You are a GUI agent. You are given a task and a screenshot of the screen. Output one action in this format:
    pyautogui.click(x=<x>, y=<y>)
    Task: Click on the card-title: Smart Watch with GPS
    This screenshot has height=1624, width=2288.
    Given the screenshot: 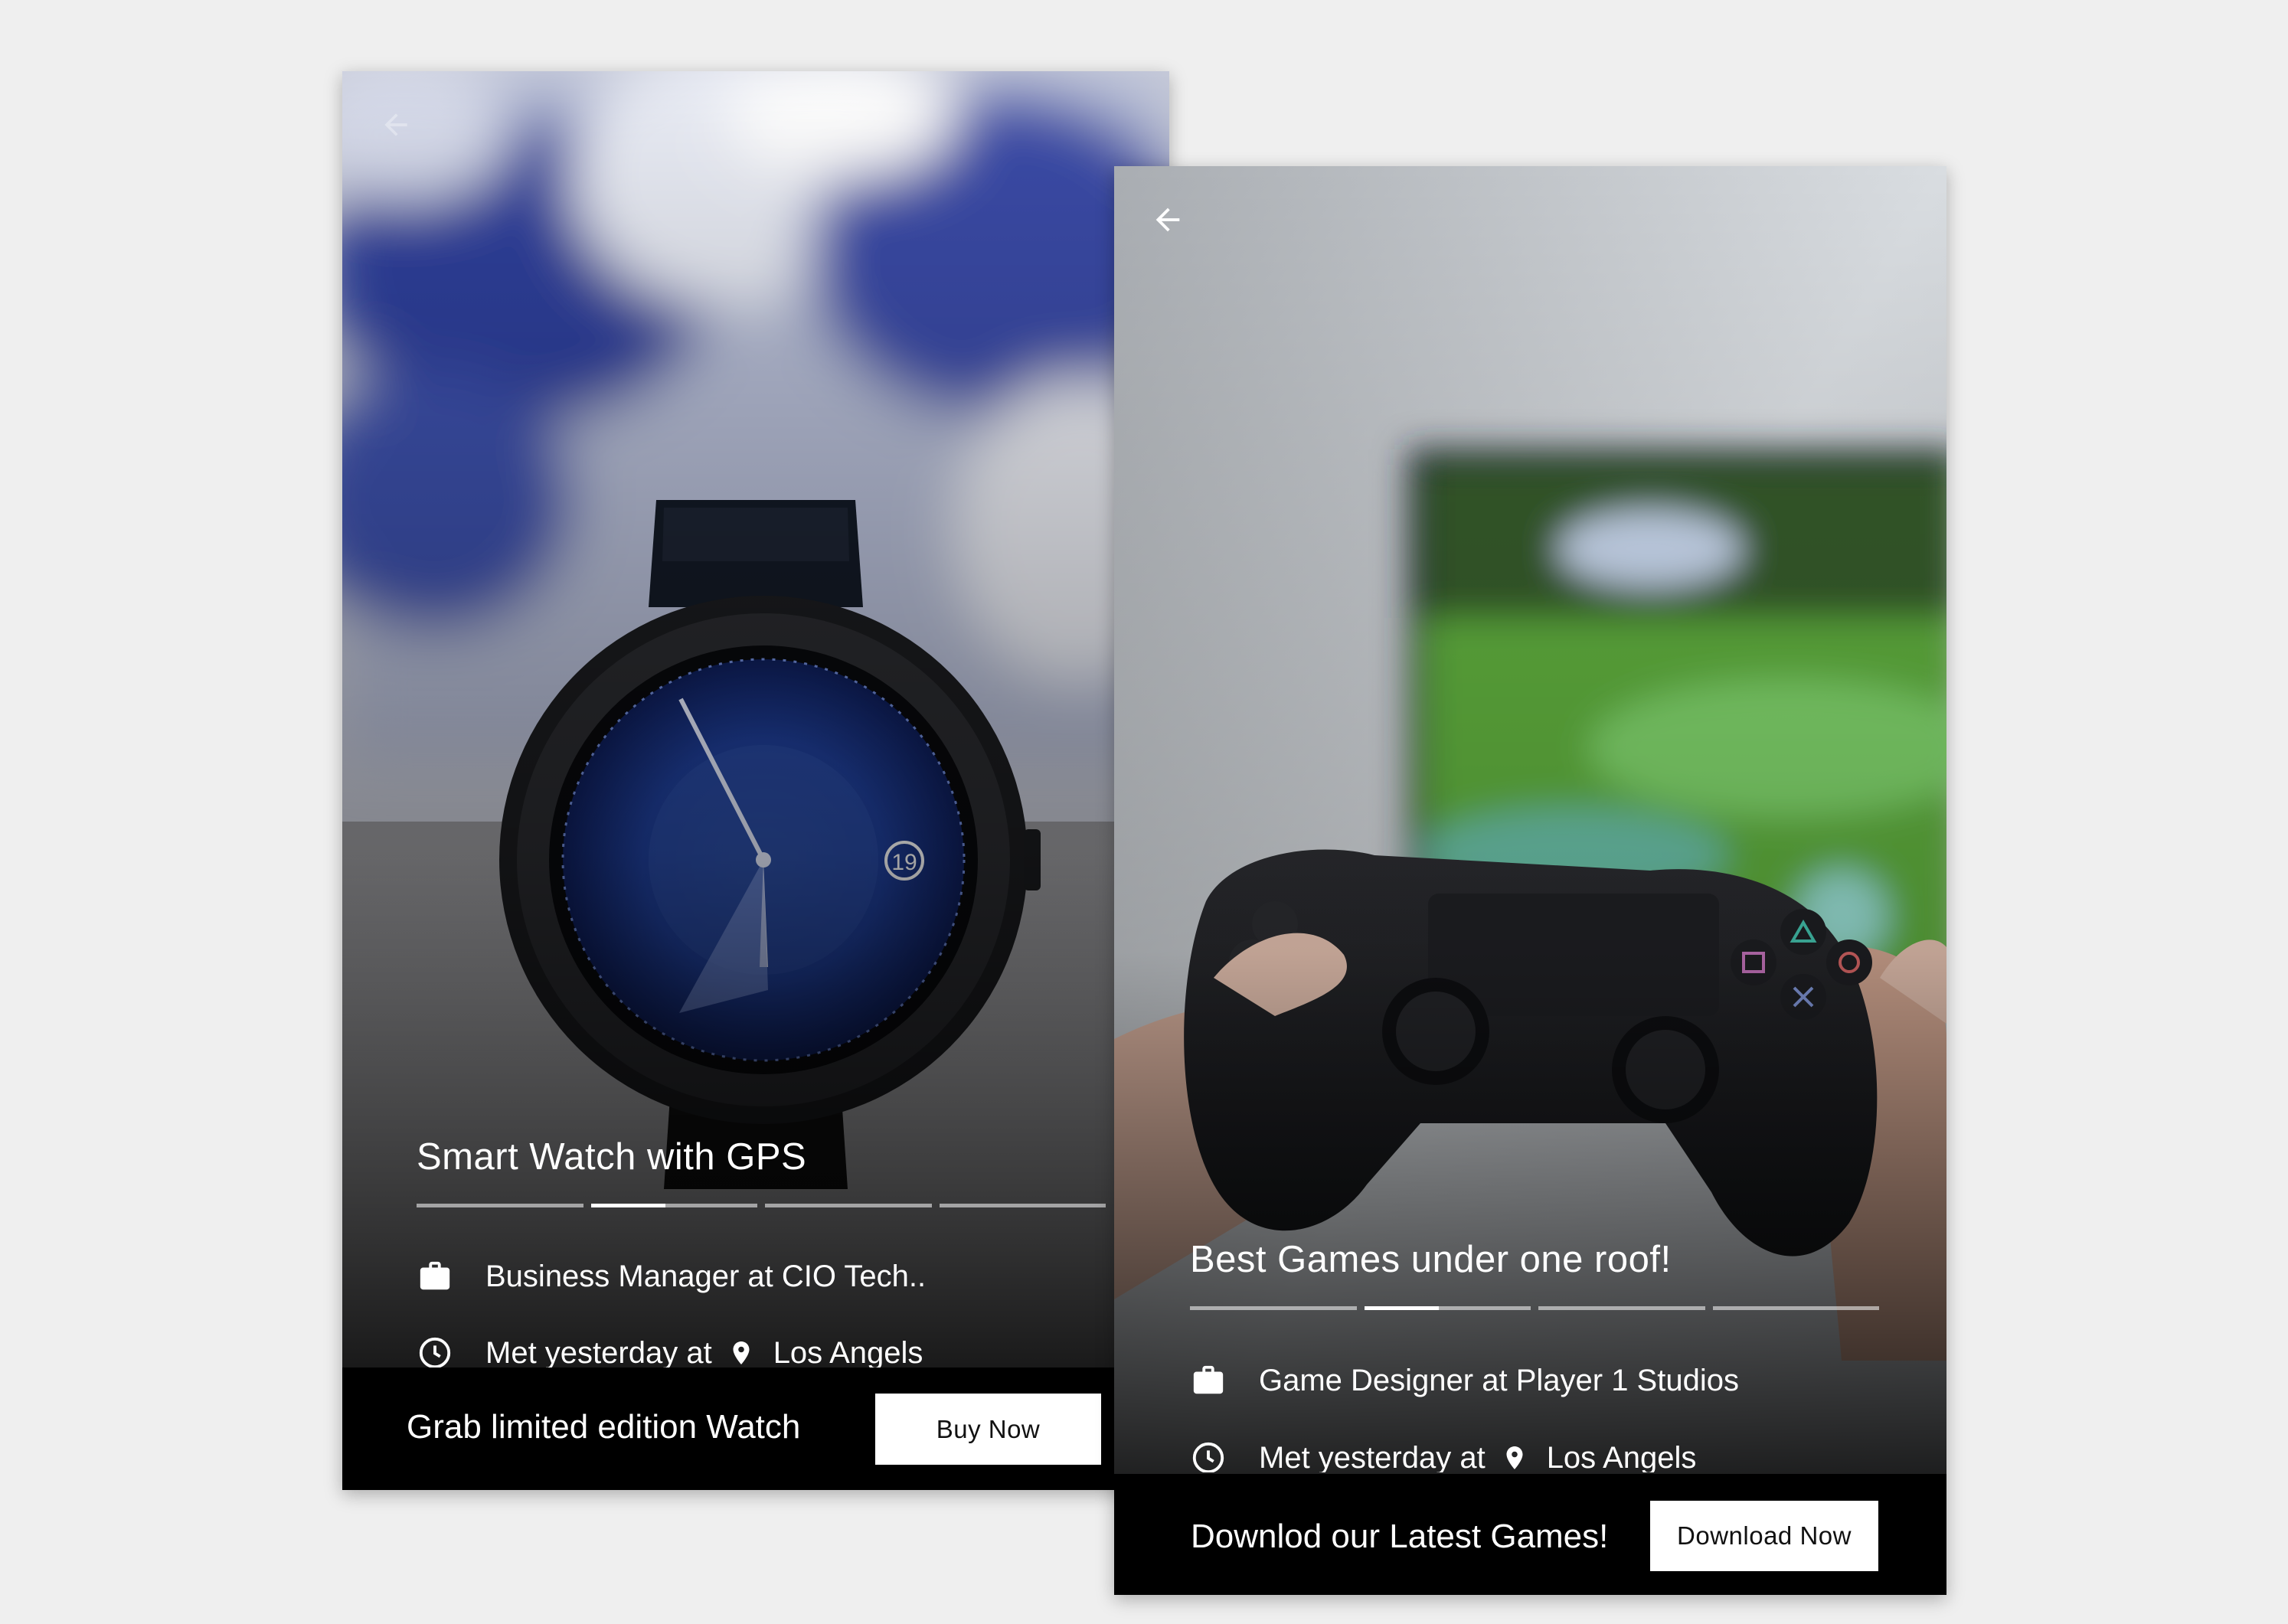 What is the action you would take?
    pyautogui.click(x=612, y=1157)
    